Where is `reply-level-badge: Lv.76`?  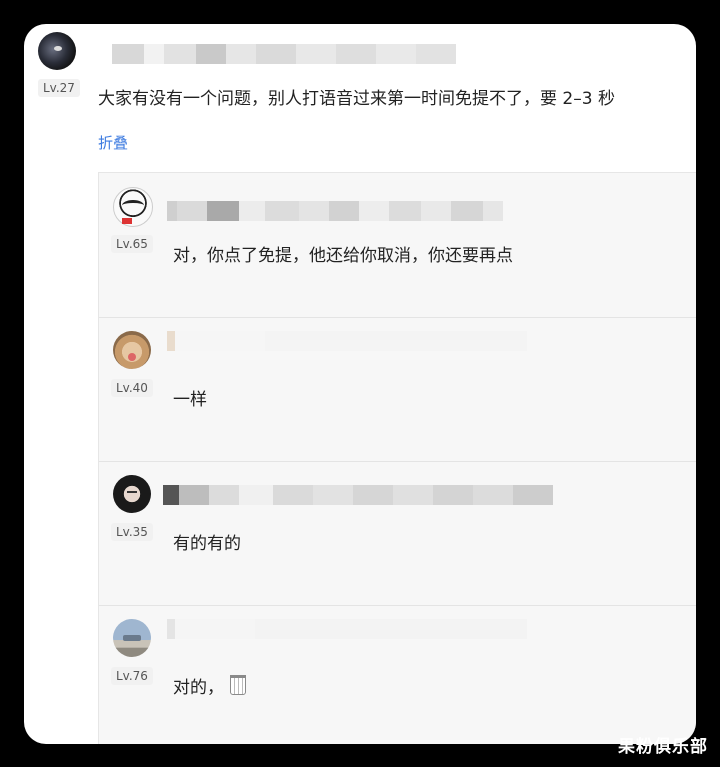 reply-level-badge: Lv.76 is located at coordinates (132, 676).